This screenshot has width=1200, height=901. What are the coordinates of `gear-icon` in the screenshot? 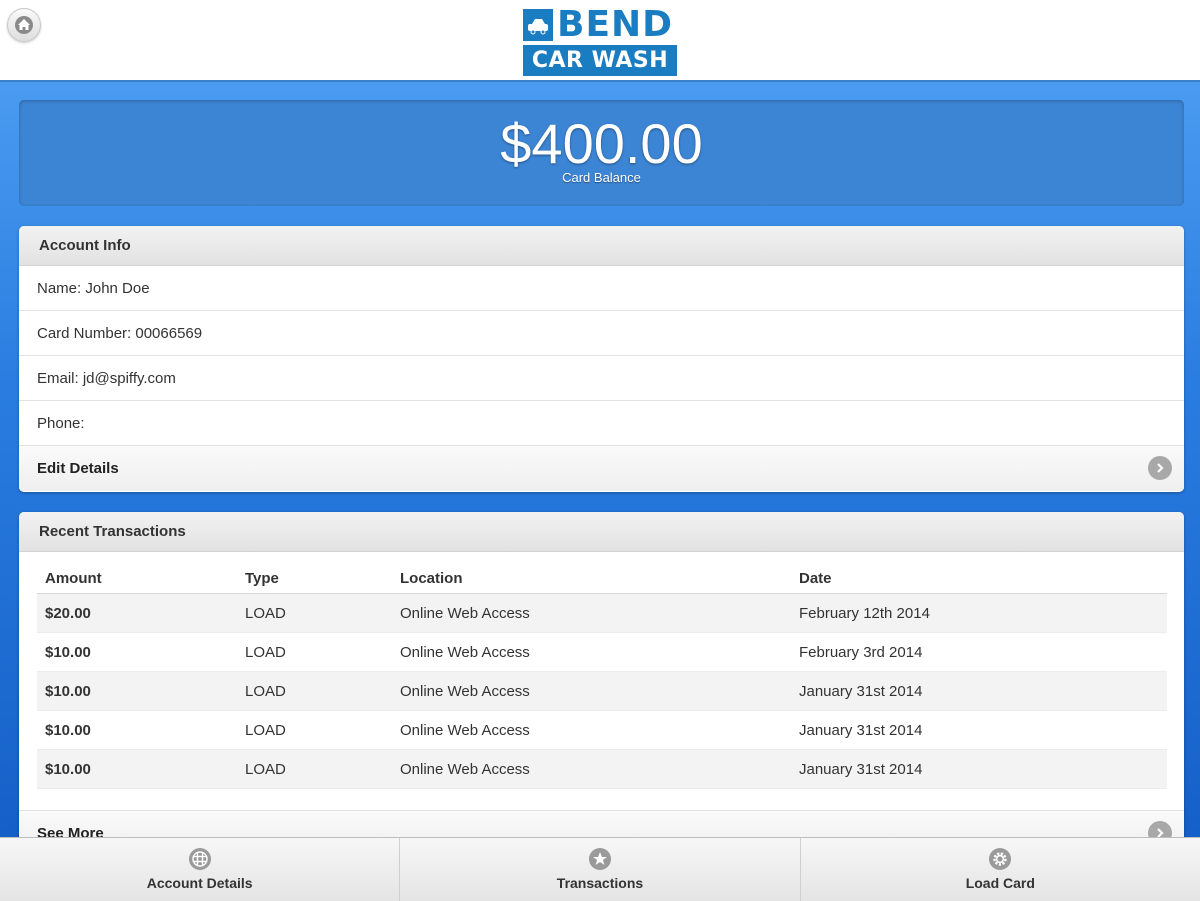 It's located at (1000, 859).